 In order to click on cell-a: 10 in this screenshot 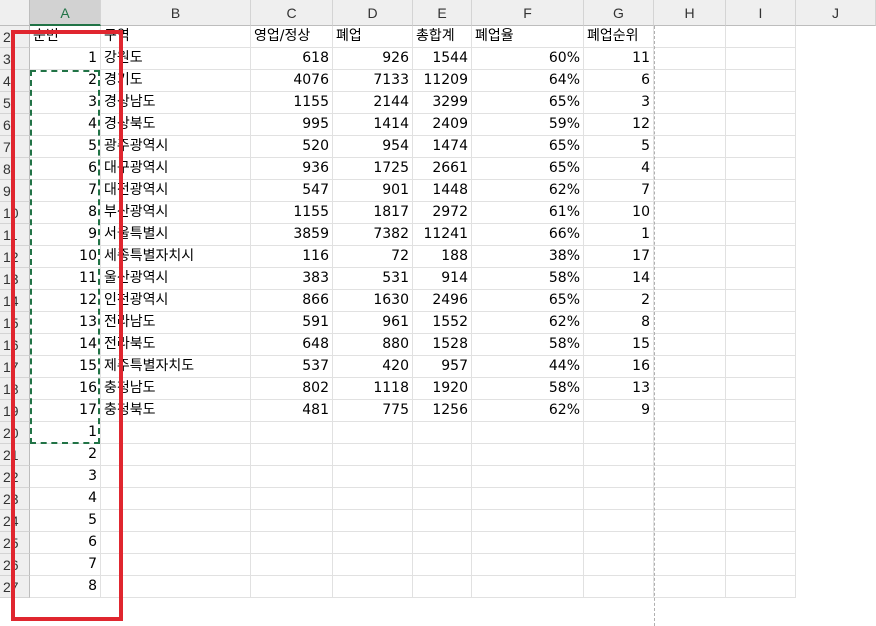, I will do `click(65, 257)`.